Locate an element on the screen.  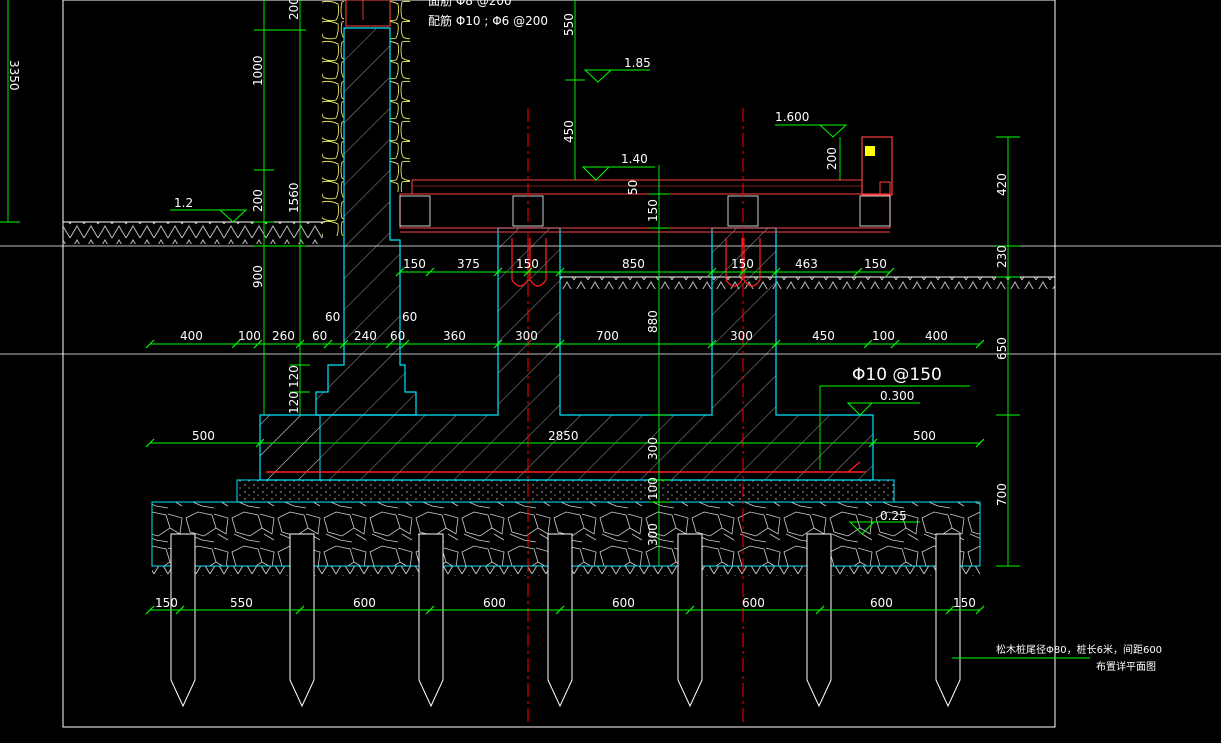
dim-mid-3: 60 is located at coordinates (319, 336).